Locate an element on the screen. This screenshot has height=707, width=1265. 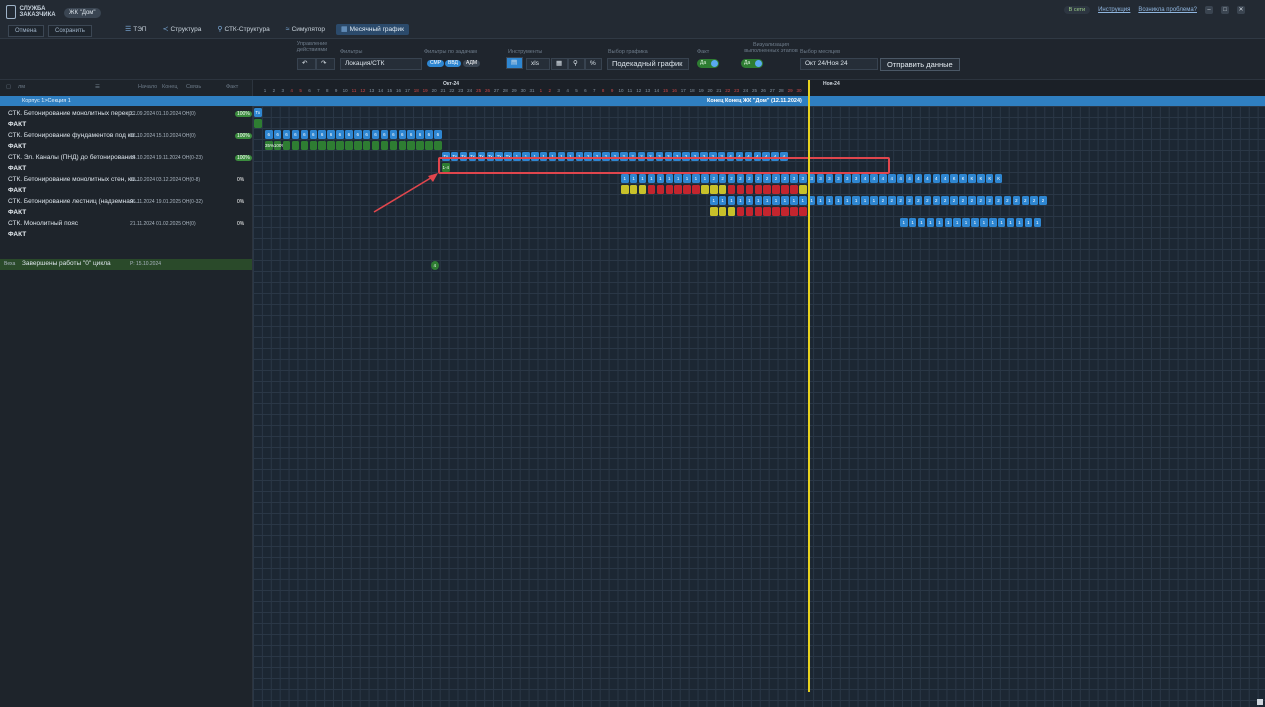
location-filter: Локация/СТК is located at coordinates (381, 64).